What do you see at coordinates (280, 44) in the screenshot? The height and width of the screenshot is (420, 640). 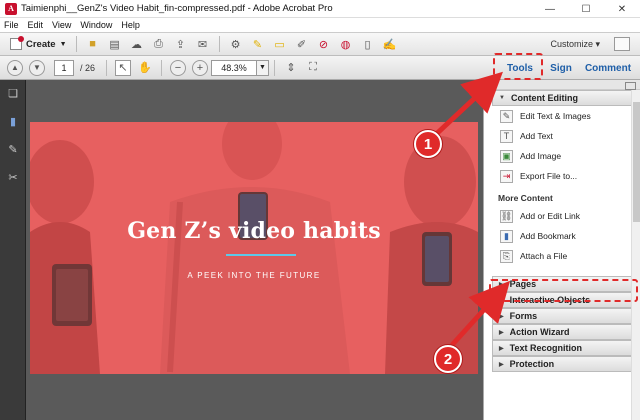 I see `sticky-note-icon: ▭` at bounding box center [280, 44].